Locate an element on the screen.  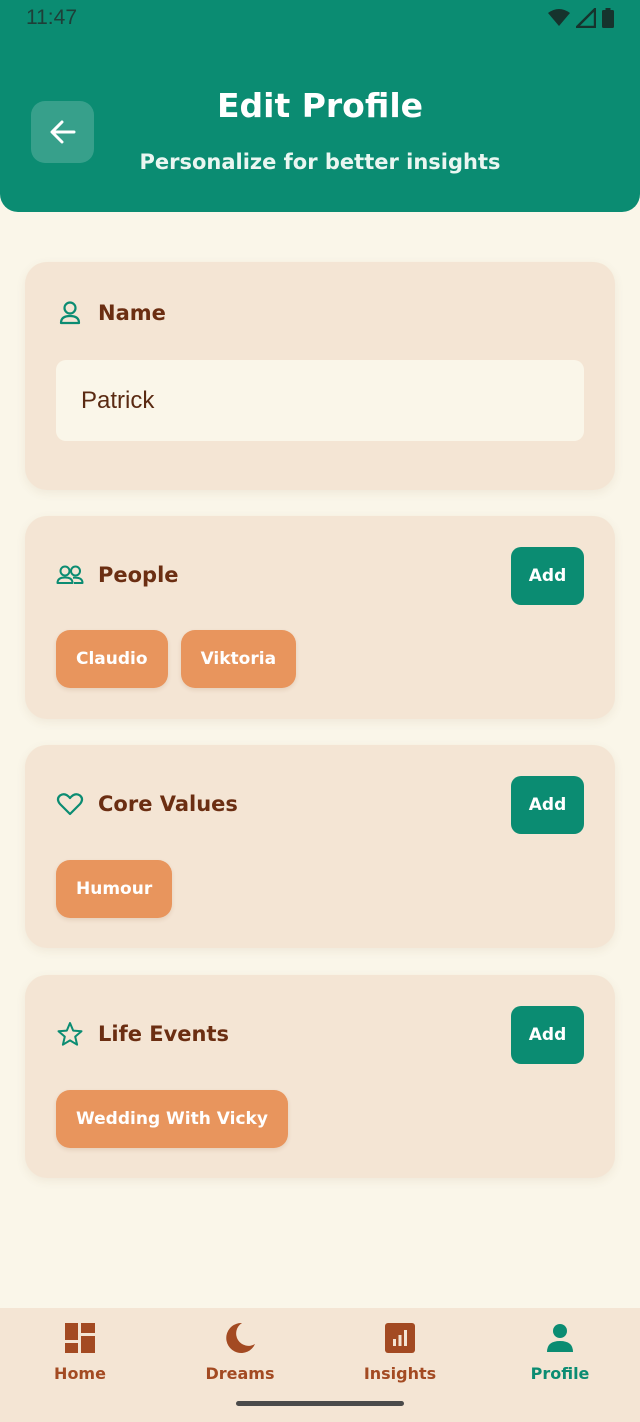
nav-label: Profile is located at coordinates (560, 1373).